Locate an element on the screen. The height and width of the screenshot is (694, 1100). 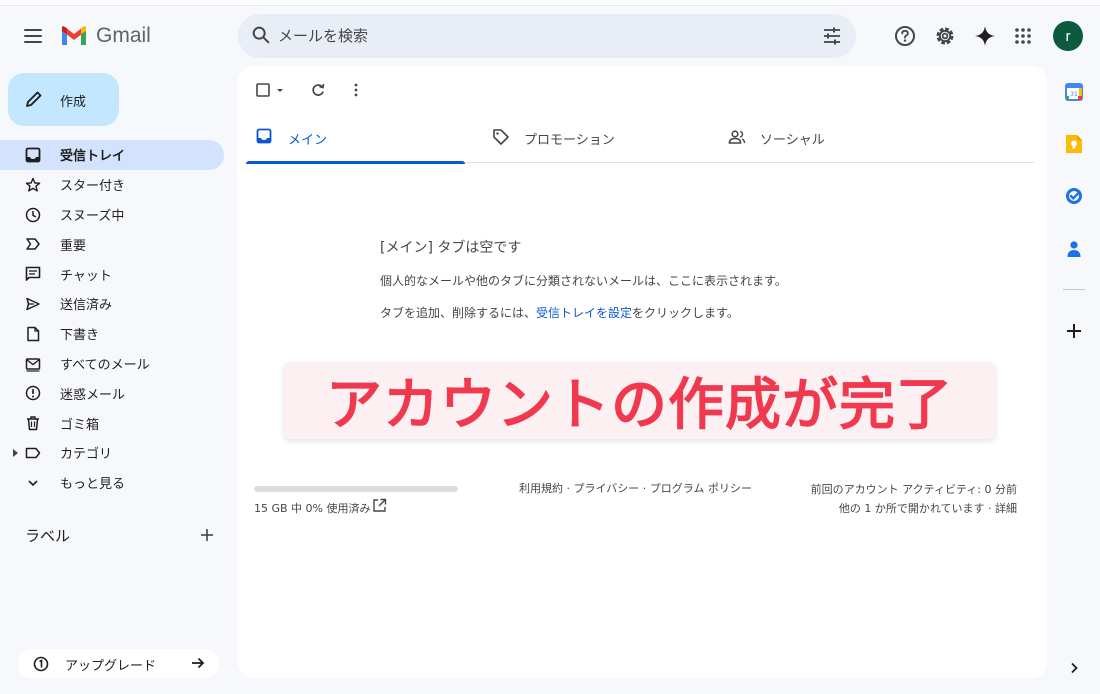
contacts-icon is located at coordinates (1074, 249).